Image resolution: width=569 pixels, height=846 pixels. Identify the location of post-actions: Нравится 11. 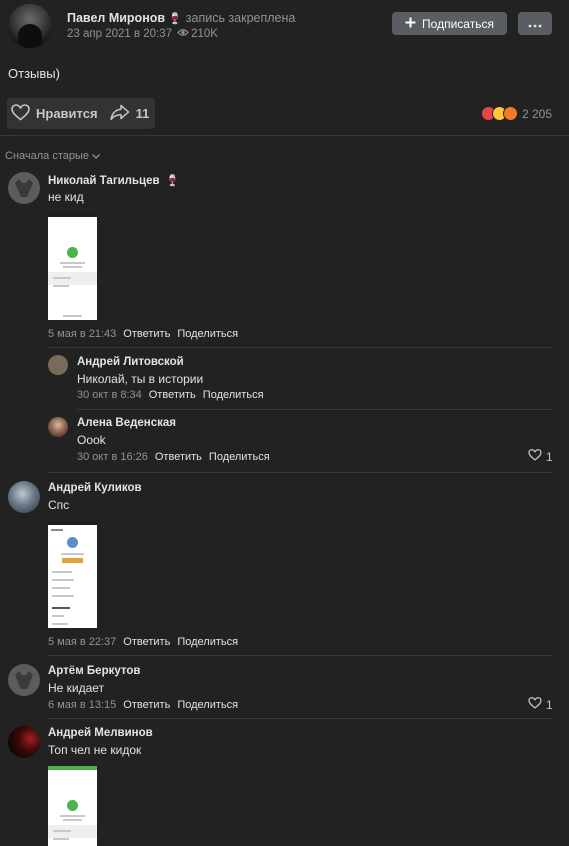
(81, 113).